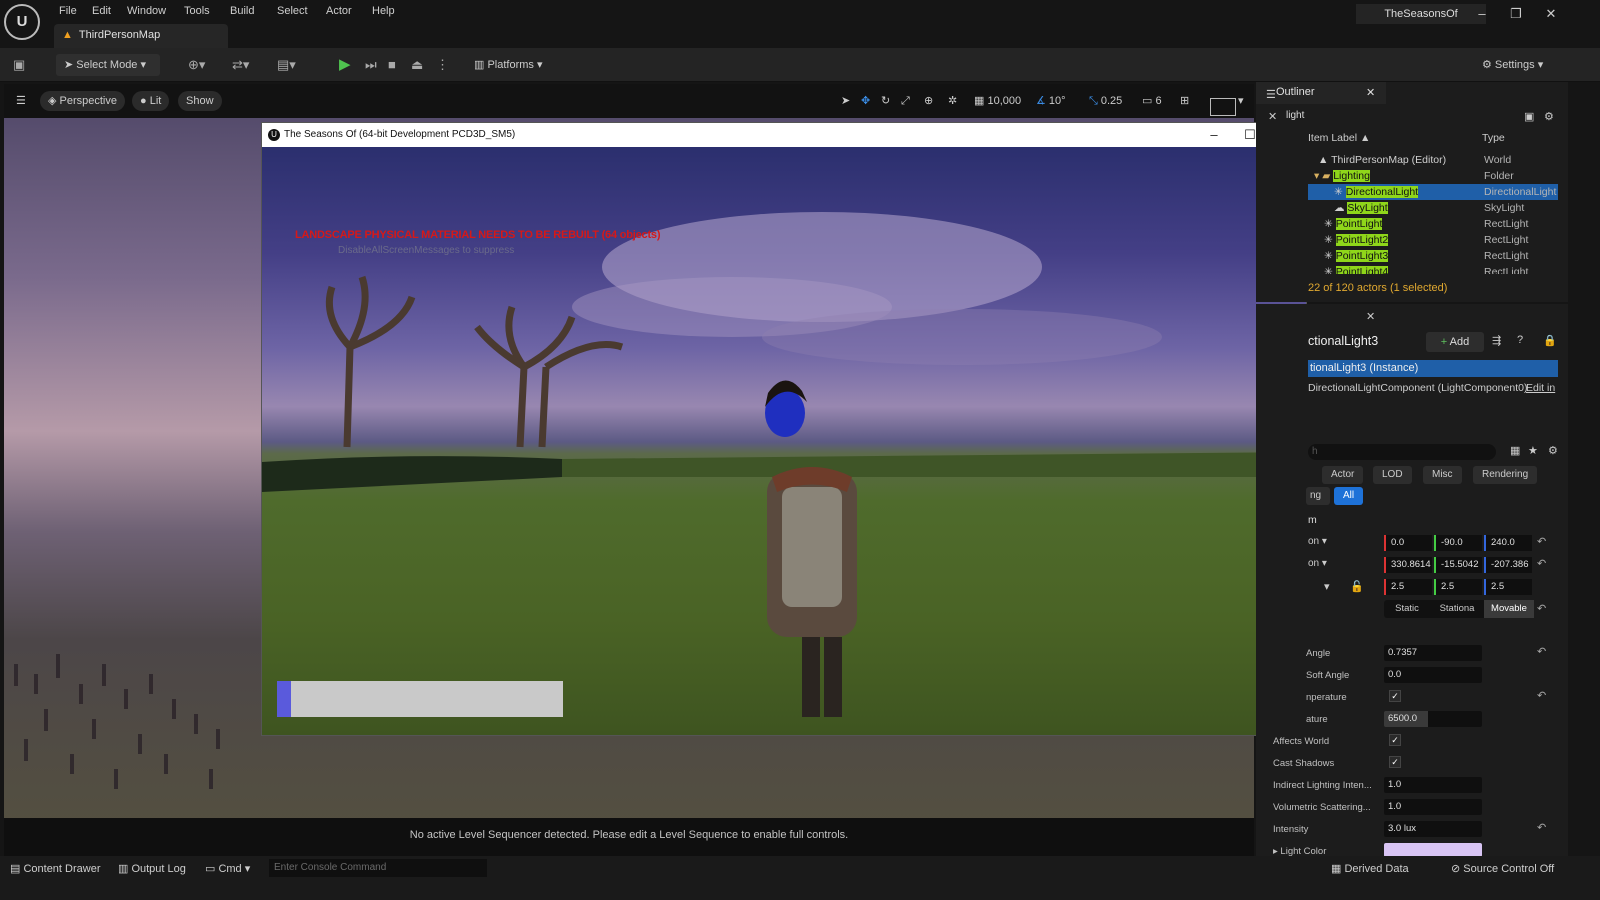 The width and height of the screenshot is (1600, 900). Describe the element at coordinates (885, 101) in the screenshot. I see `rotate-tool-icon: ↻` at that location.